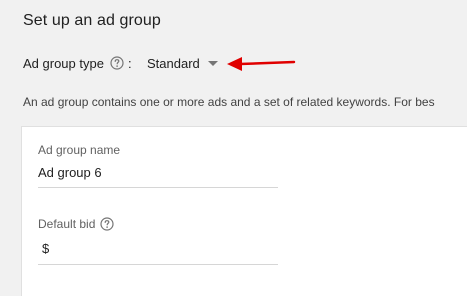 The height and width of the screenshot is (296, 467). Describe the element at coordinates (79, 150) in the screenshot. I see `ad-group-name-label: Ad group name` at that location.